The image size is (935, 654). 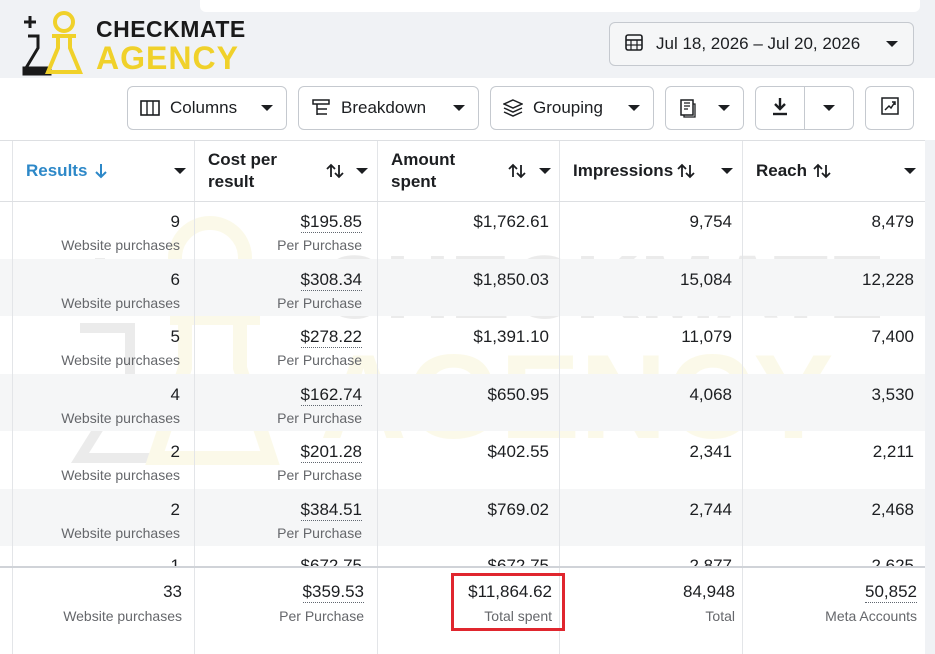 What do you see at coordinates (321, 108) in the screenshot?
I see `breakdown-icon` at bounding box center [321, 108].